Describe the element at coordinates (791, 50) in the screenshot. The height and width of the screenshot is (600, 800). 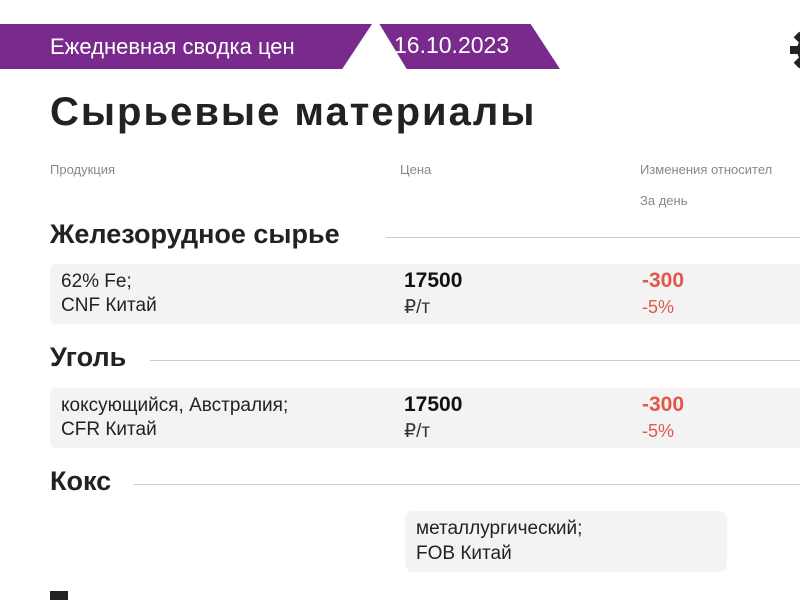
I see `gear-icon` at that location.